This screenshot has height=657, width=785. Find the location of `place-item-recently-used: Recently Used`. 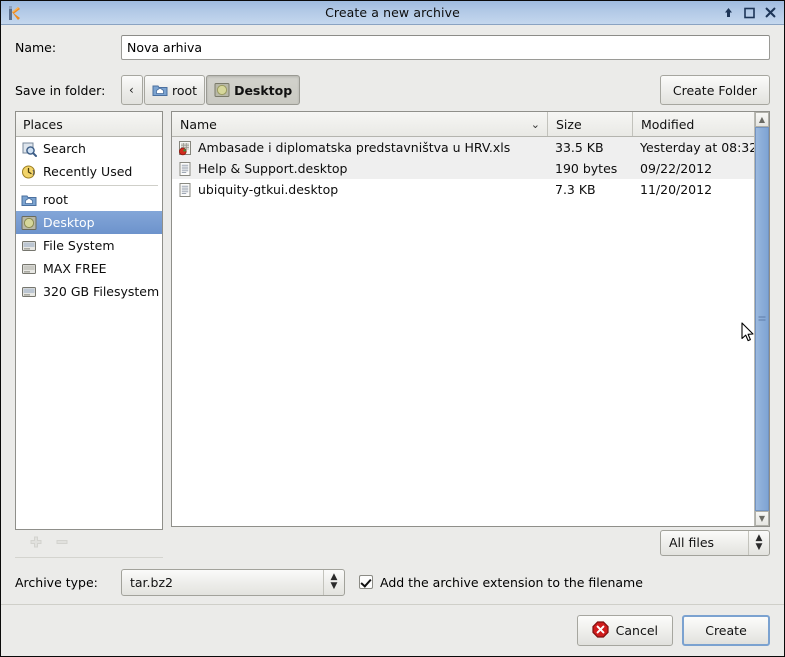

place-item-recently-used: Recently Used is located at coordinates (89, 171).